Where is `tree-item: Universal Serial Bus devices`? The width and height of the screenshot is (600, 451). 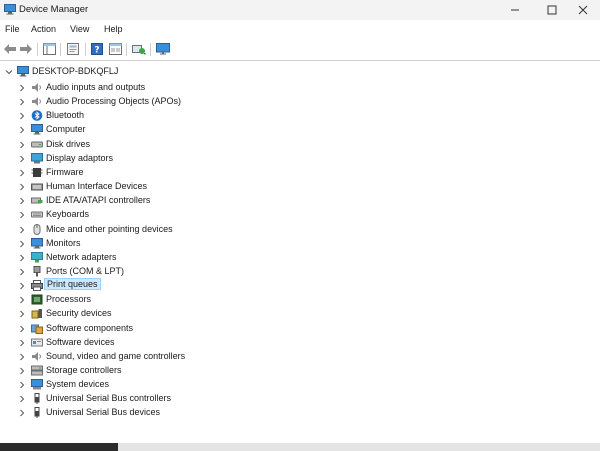
tree-item: Universal Serial Bus devices is located at coordinates (100, 413).